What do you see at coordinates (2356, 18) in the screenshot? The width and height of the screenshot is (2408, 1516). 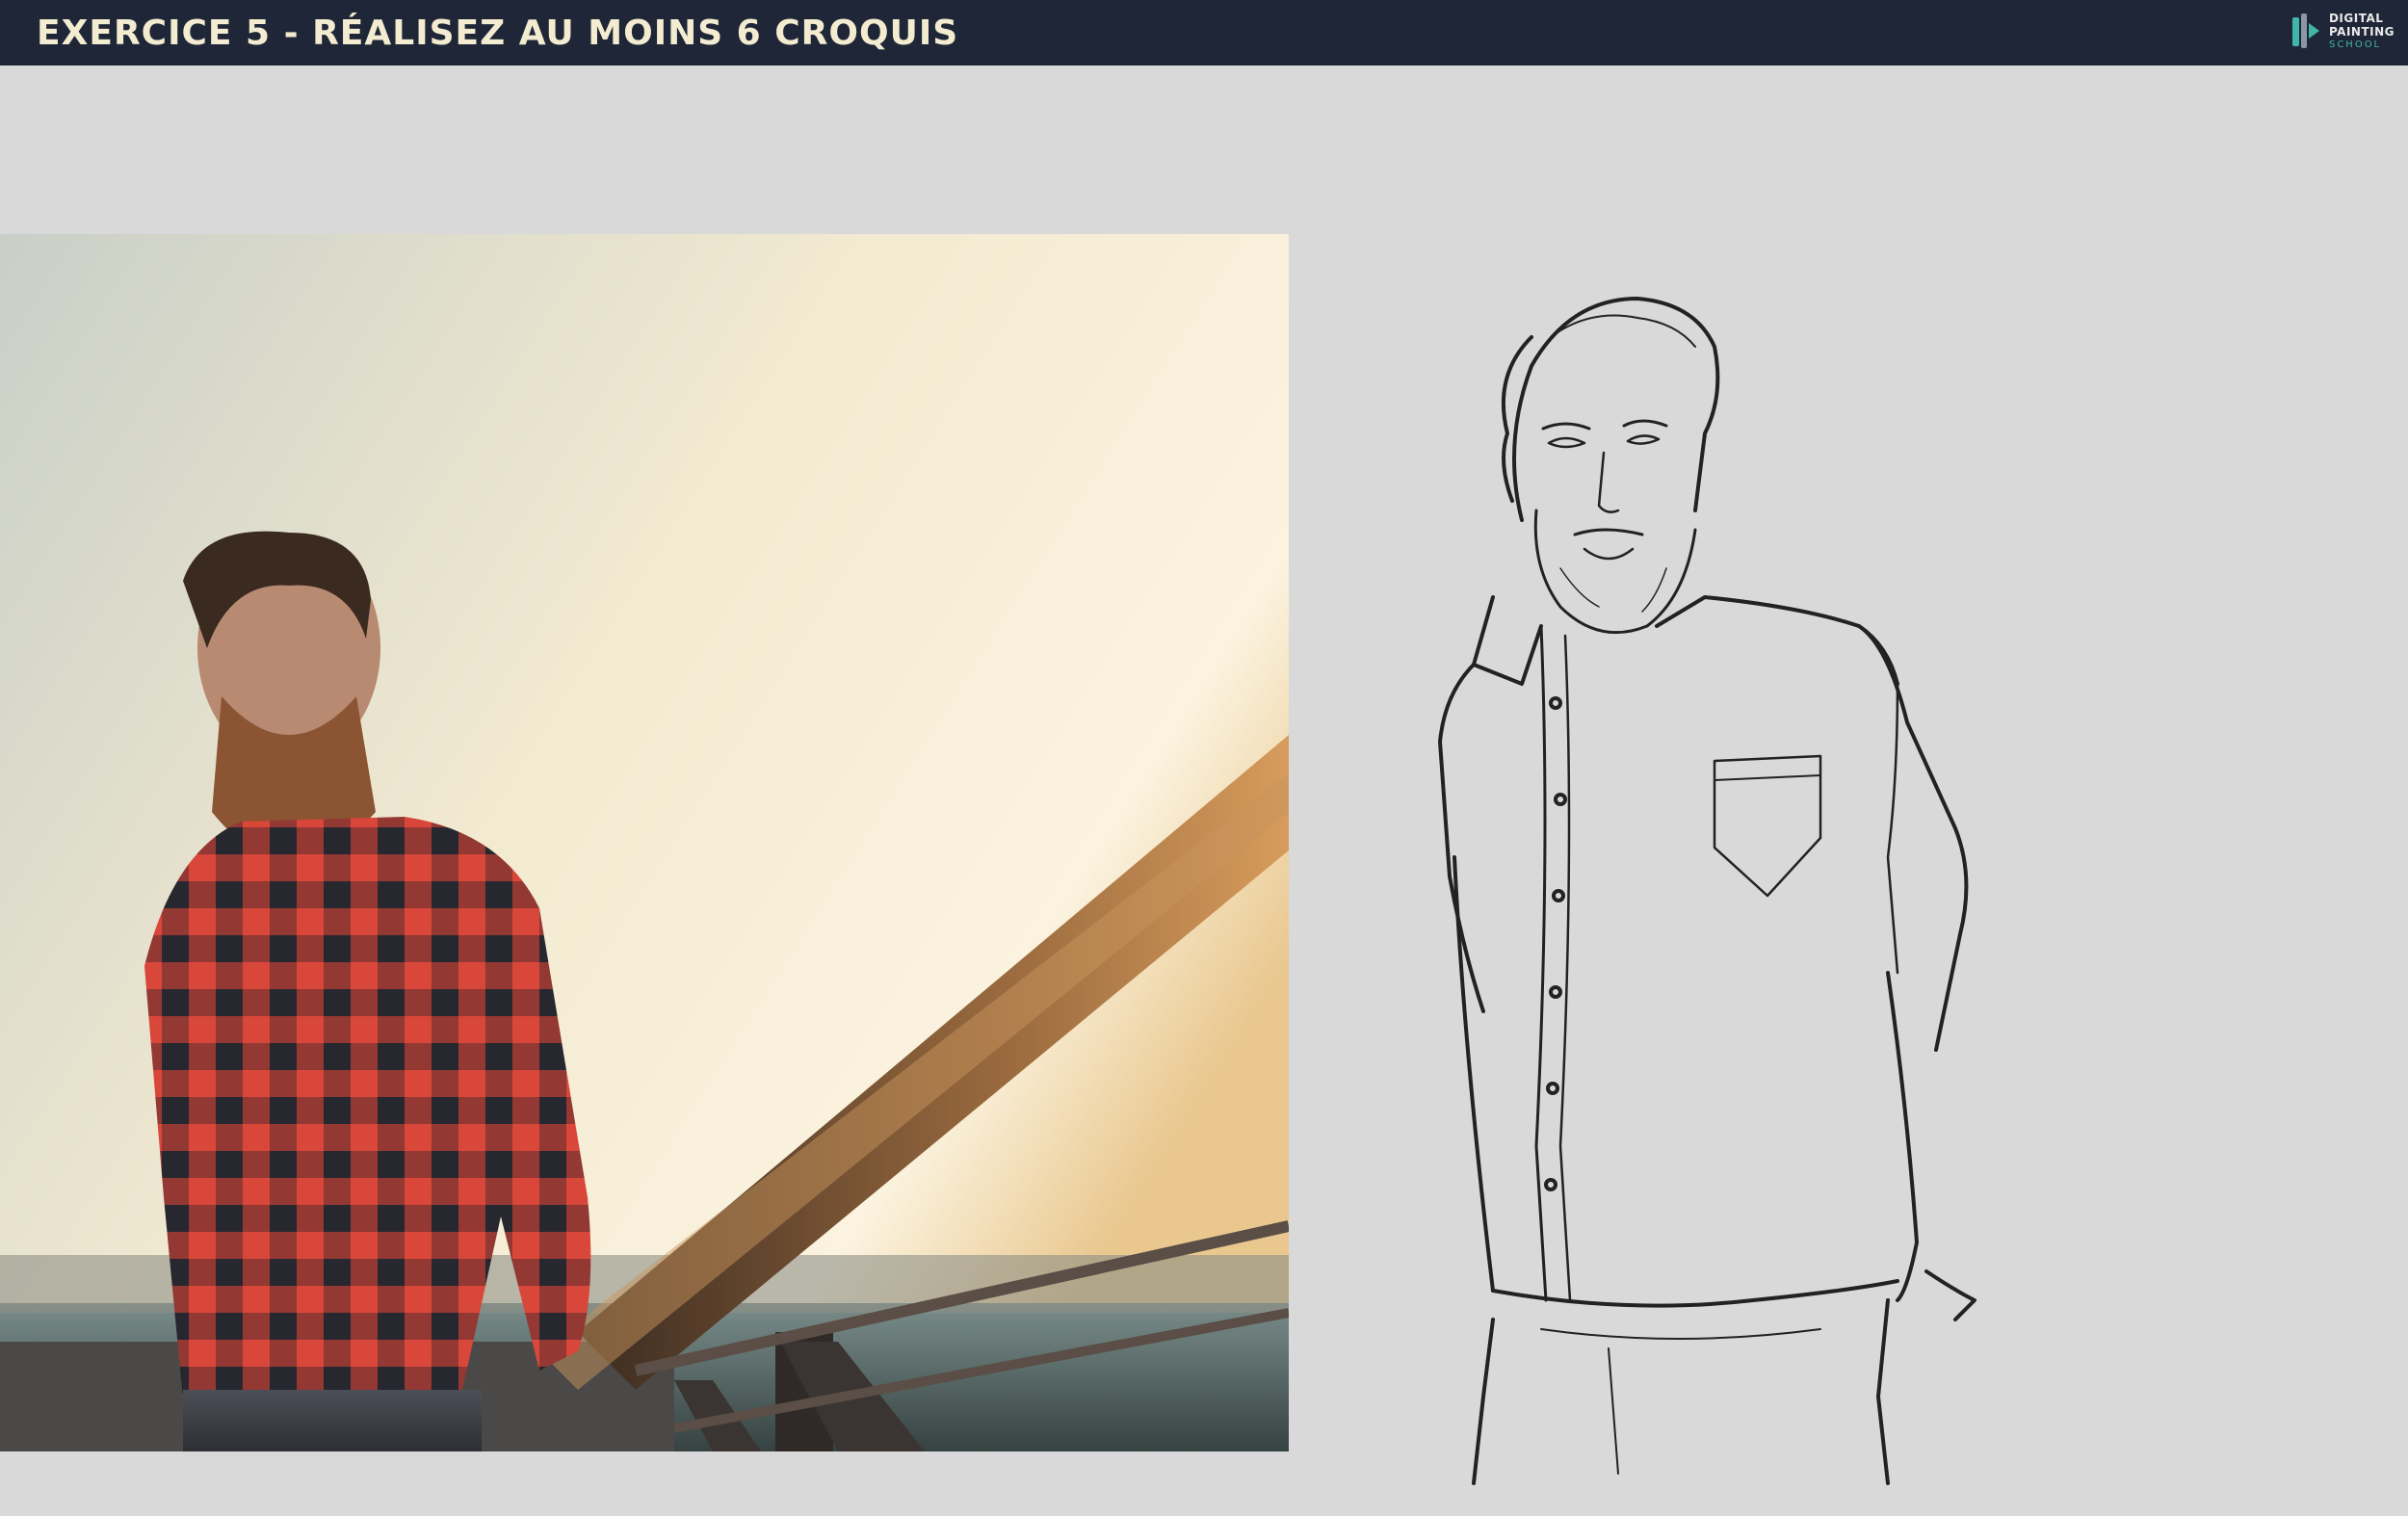 I see `logo-line-1: DIGITAL` at bounding box center [2356, 18].